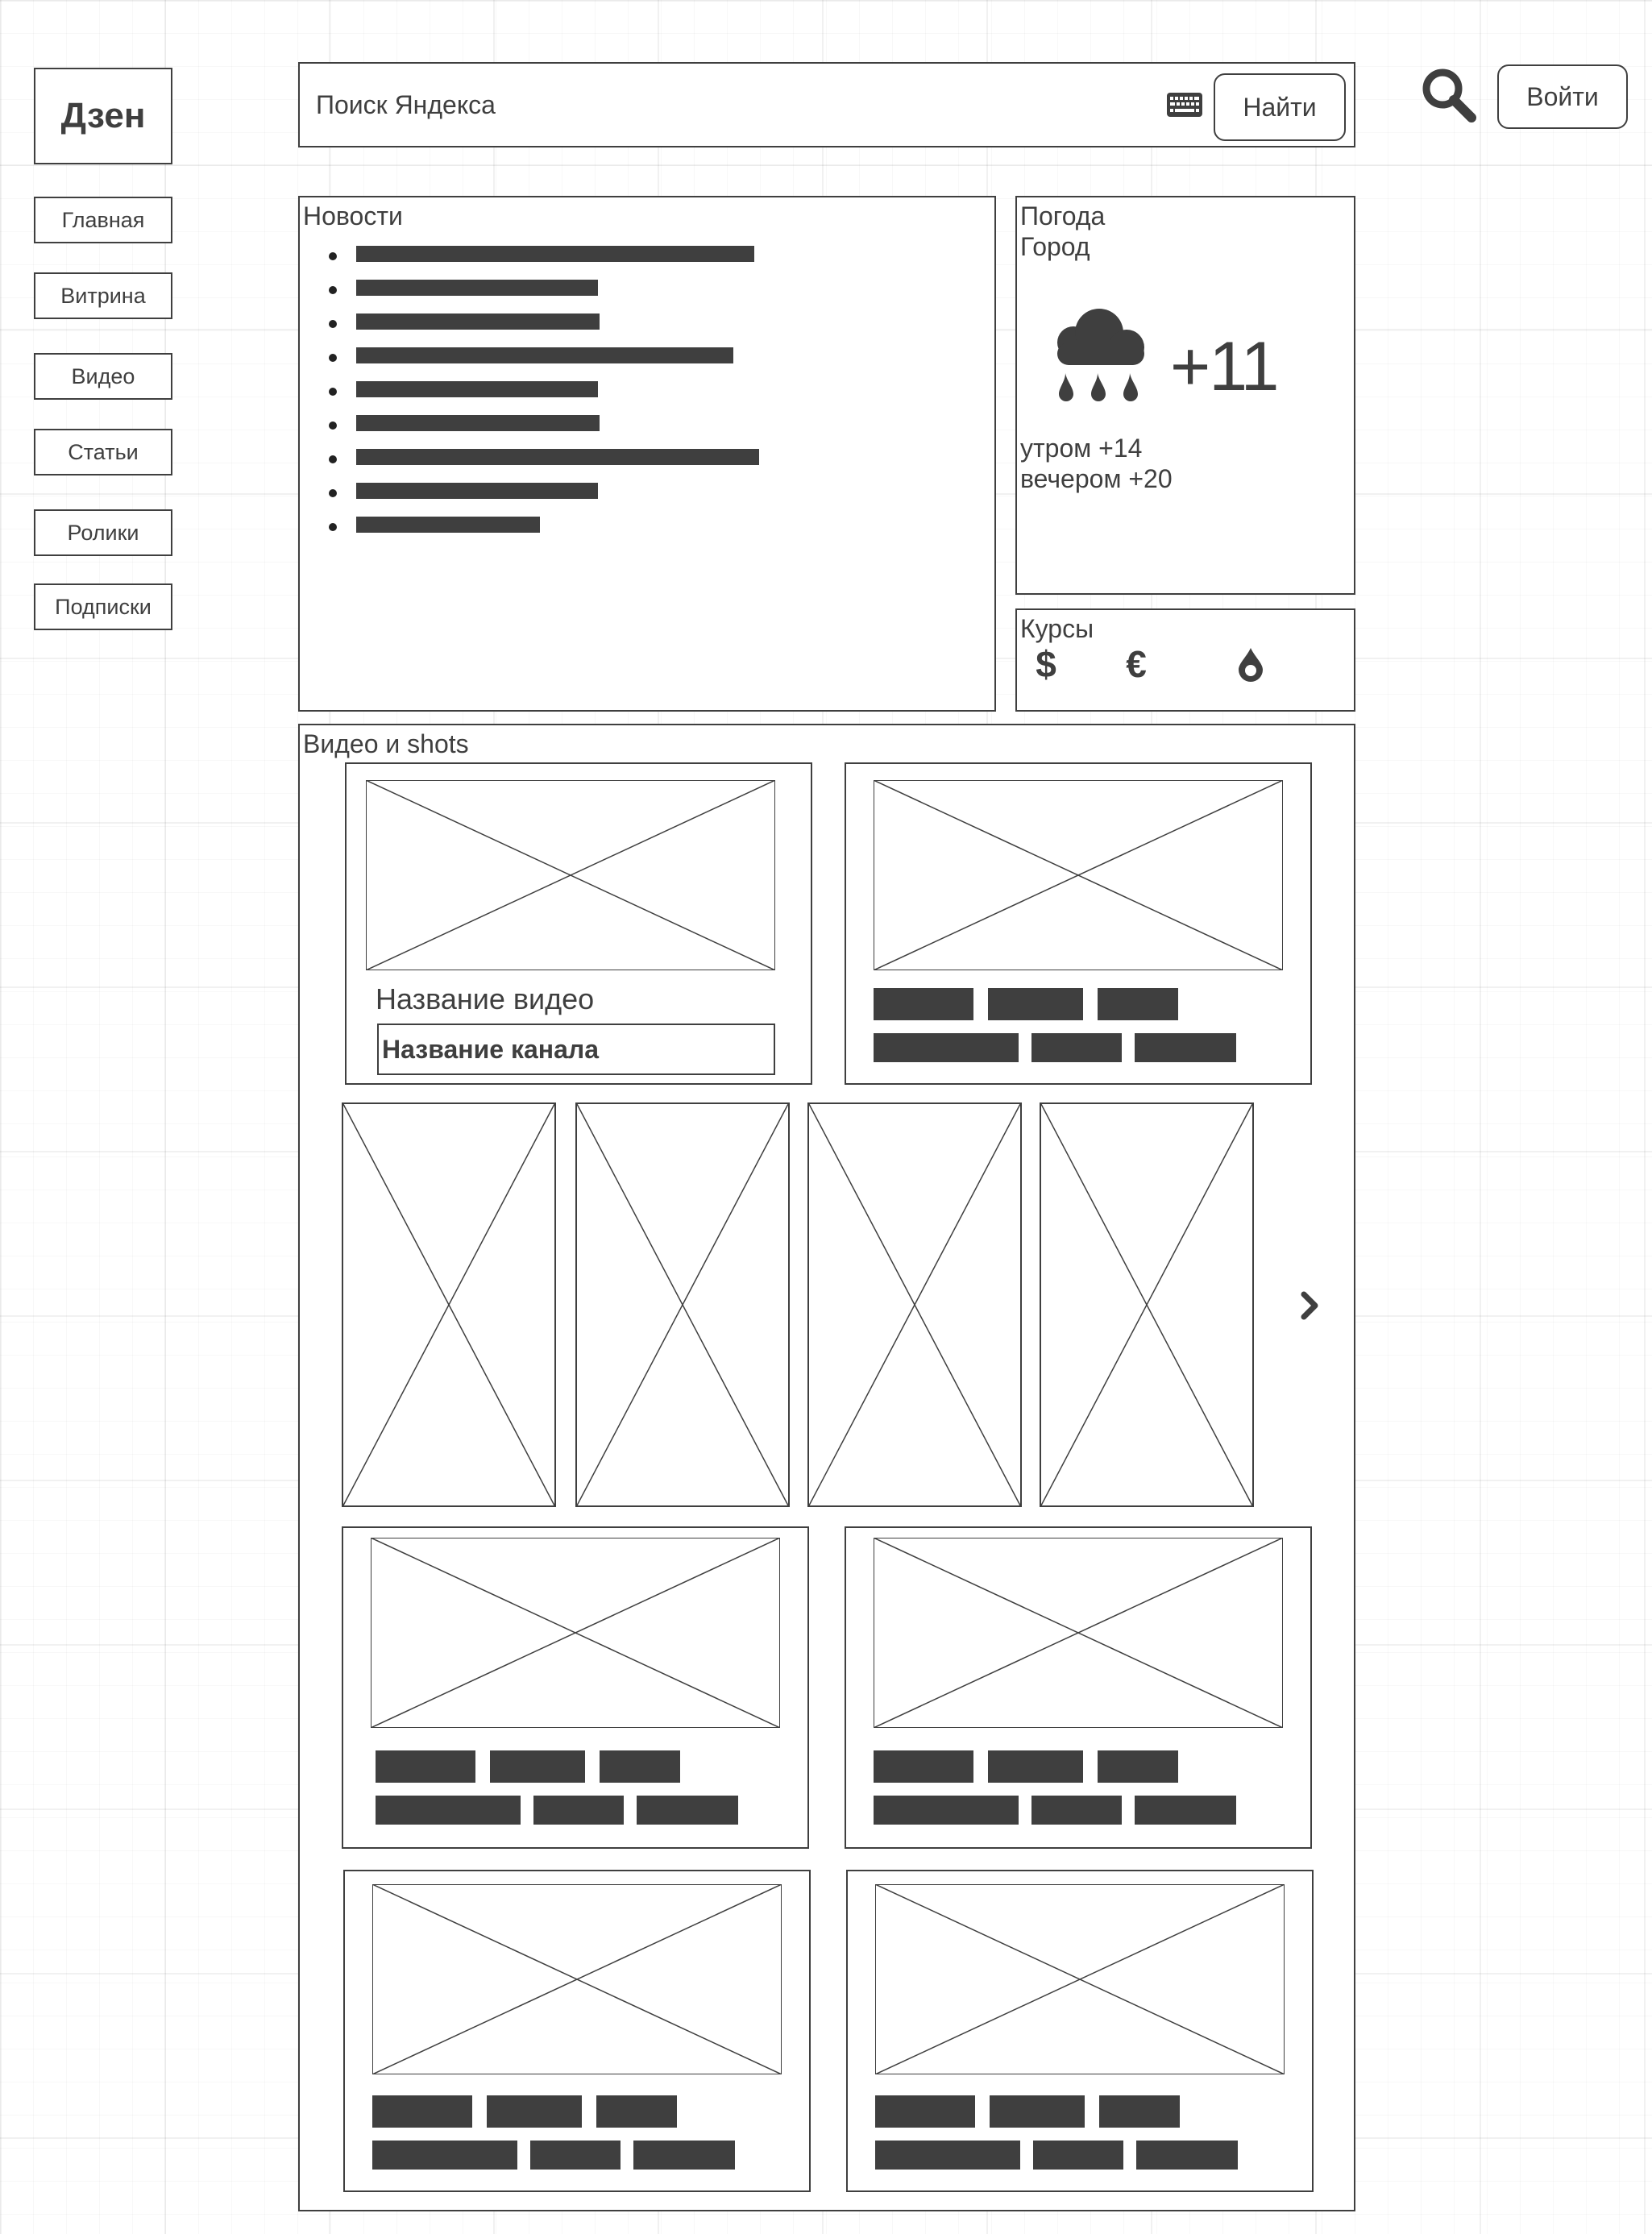 The image size is (1652, 2234). Describe the element at coordinates (1280, 107) in the screenshot. I see `find-button: Найти` at that location.